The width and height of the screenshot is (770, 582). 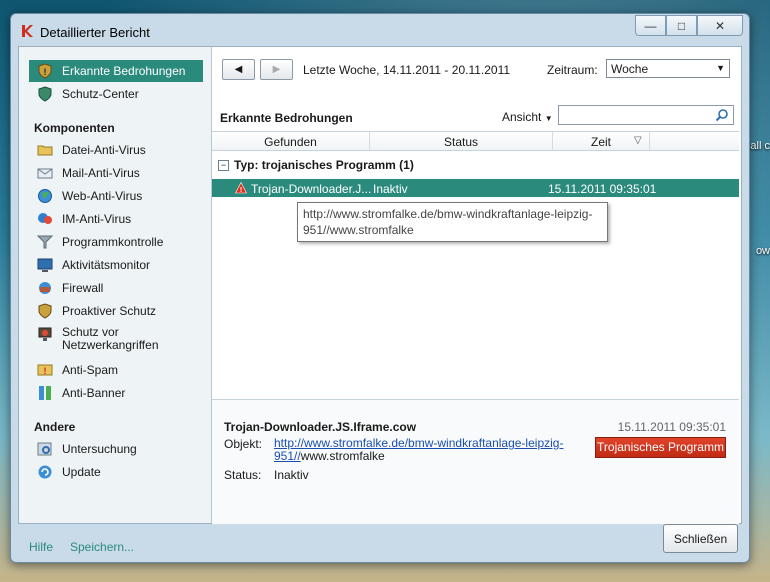 I want to click on section-heading-komponenten: Komponenten, so click(x=74, y=128).